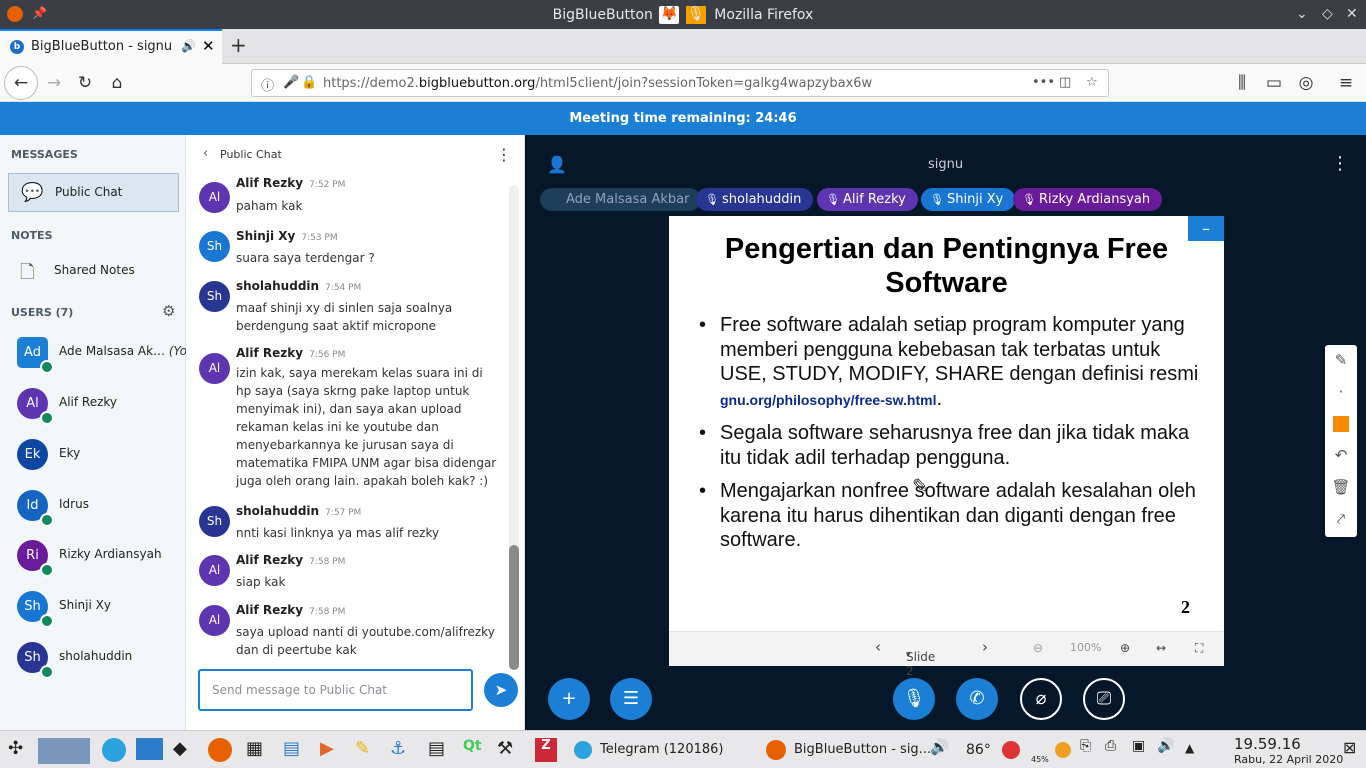  I want to click on document-icon: ▤, so click(291, 748).